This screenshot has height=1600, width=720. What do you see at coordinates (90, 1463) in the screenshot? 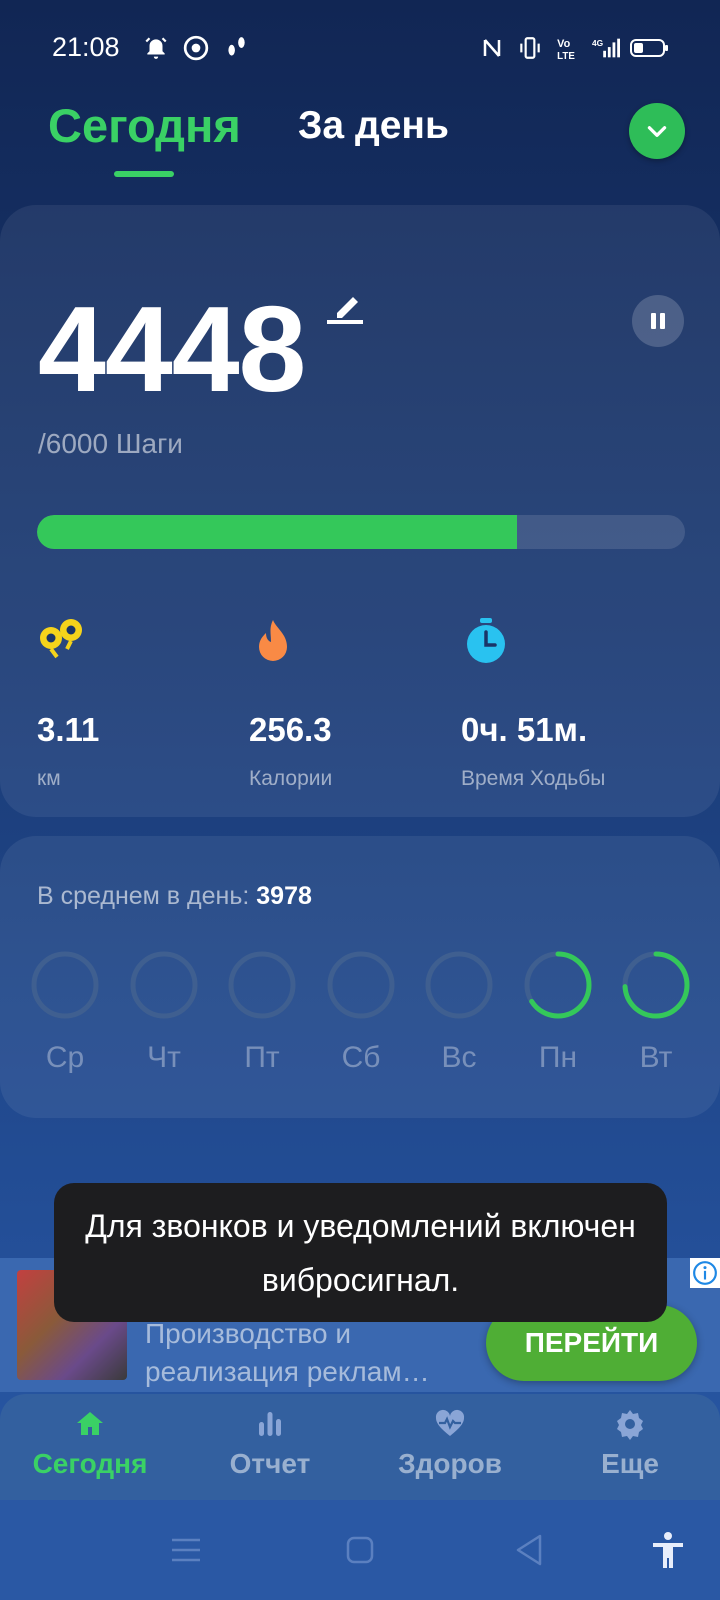
I see `nav-today-label: Сегодня` at bounding box center [90, 1463].